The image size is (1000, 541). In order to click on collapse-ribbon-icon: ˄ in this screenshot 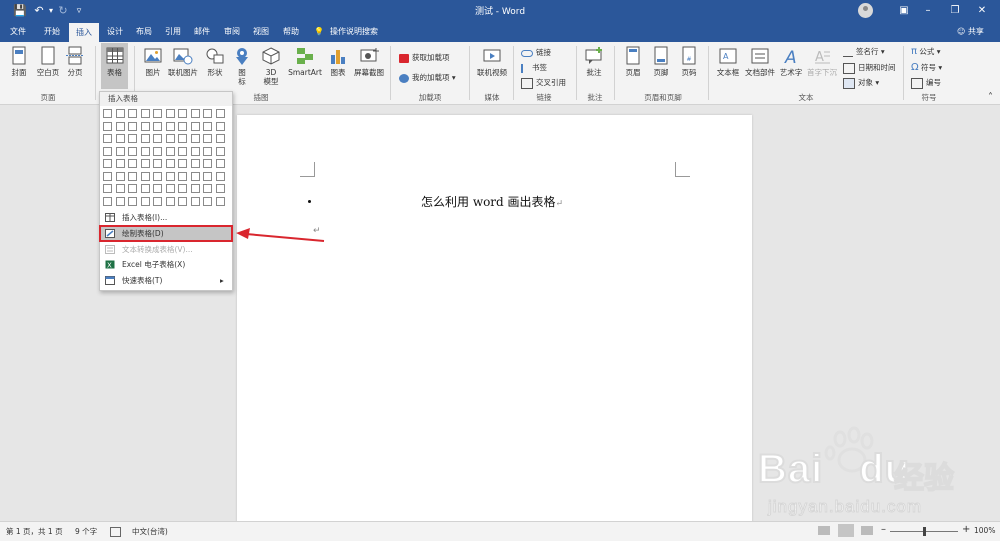, I will do `click(990, 97)`.